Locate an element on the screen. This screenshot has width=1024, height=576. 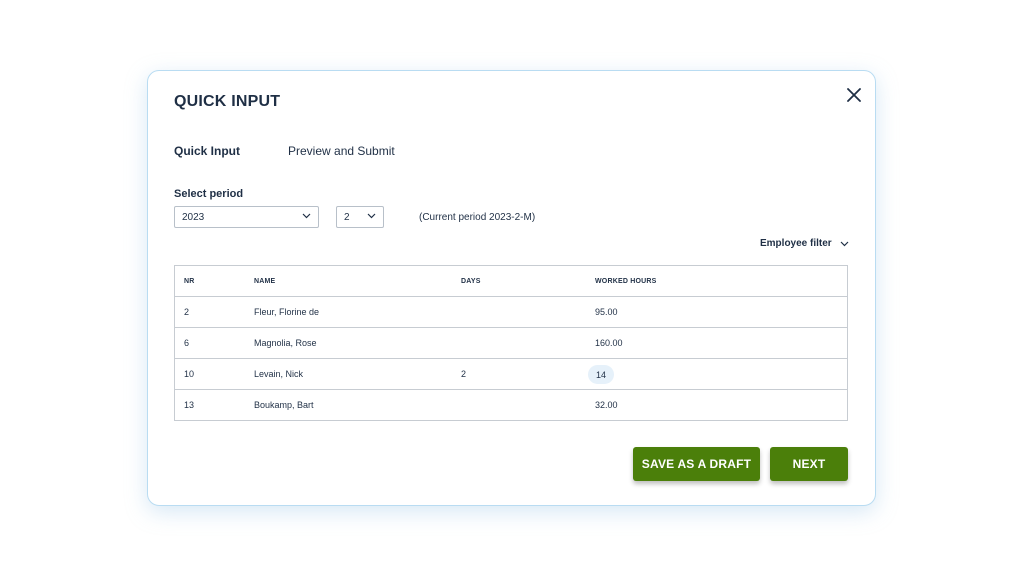
cell-worked-hours: 32.00 is located at coordinates (606, 405).